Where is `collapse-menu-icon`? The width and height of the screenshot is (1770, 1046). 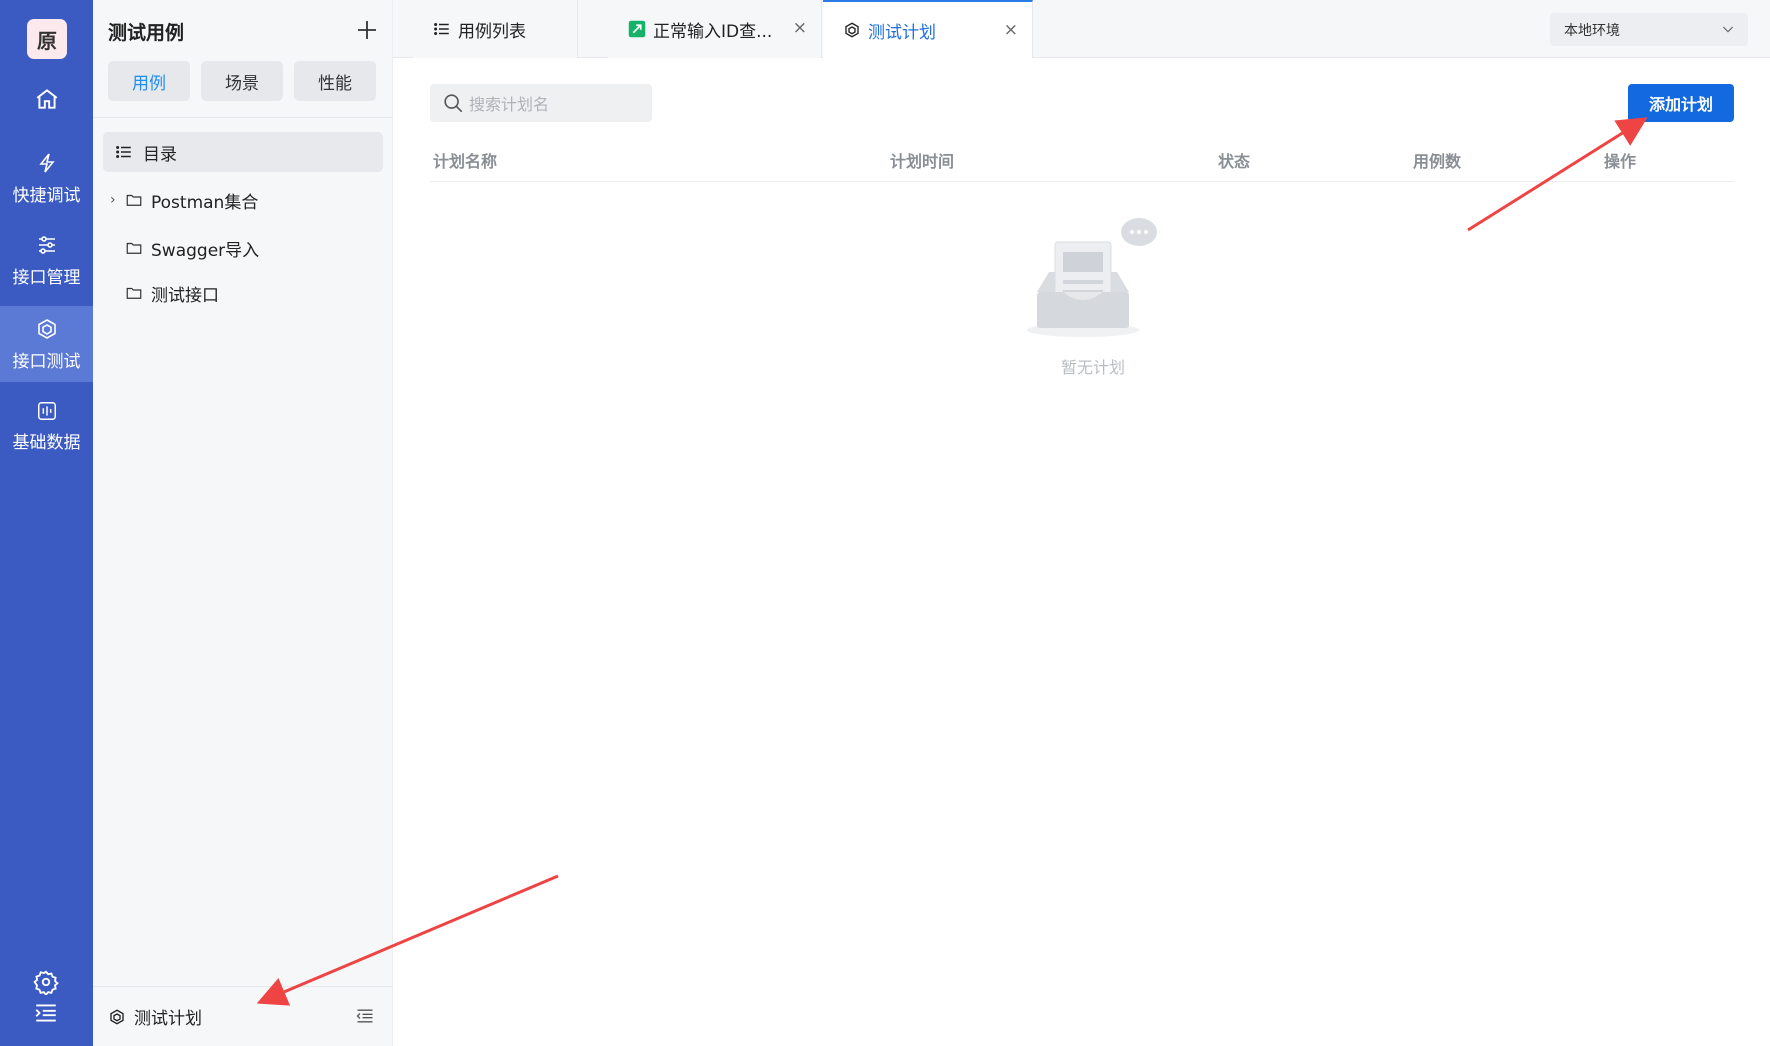
collapse-menu-icon is located at coordinates (365, 1016).